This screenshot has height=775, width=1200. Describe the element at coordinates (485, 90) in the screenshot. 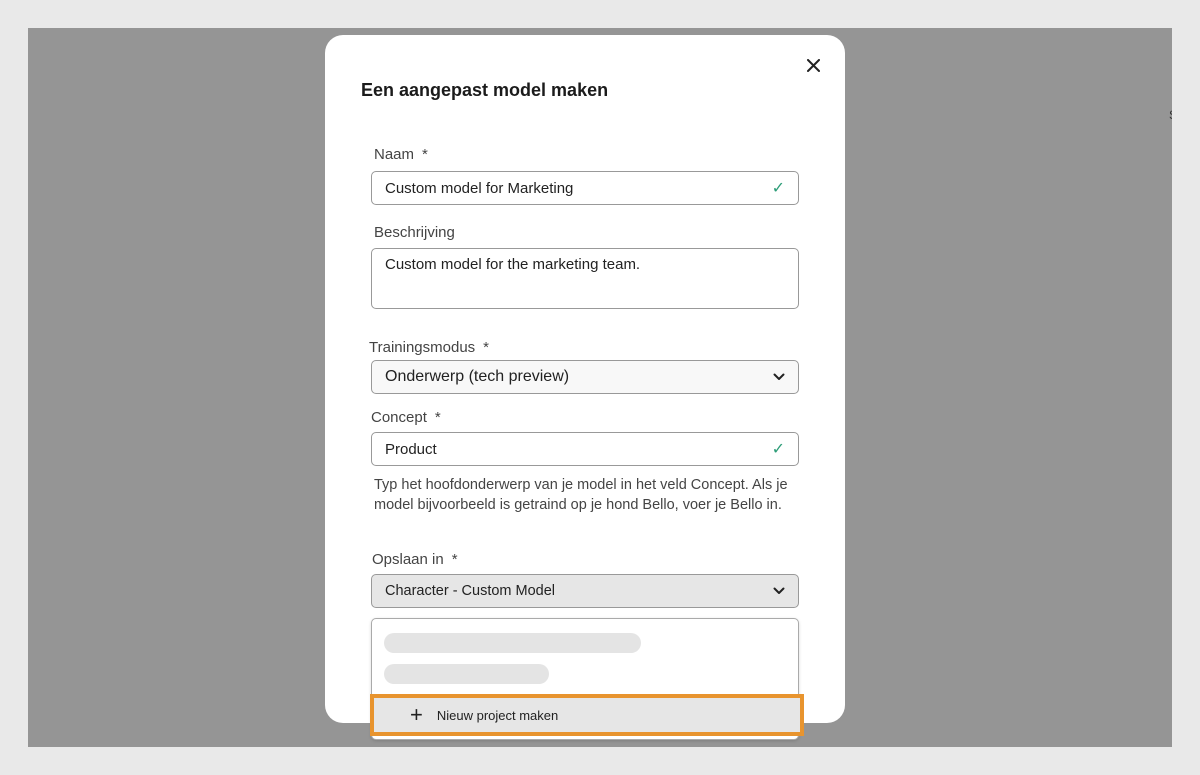

I see `dialog-title: Een aangepast model maken` at that location.